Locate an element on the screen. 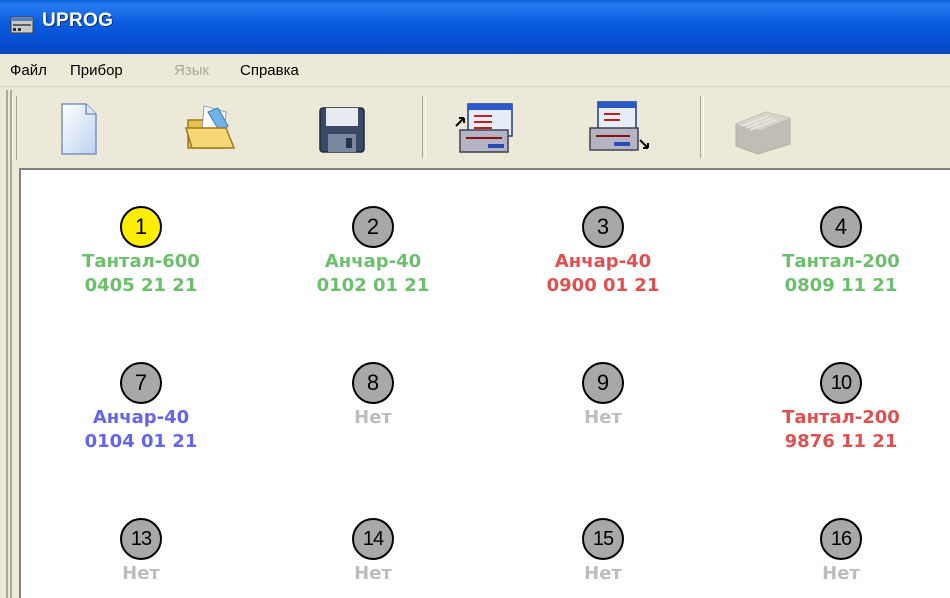 This screenshot has height=598, width=950. write-device-button is located at coordinates (616, 128).